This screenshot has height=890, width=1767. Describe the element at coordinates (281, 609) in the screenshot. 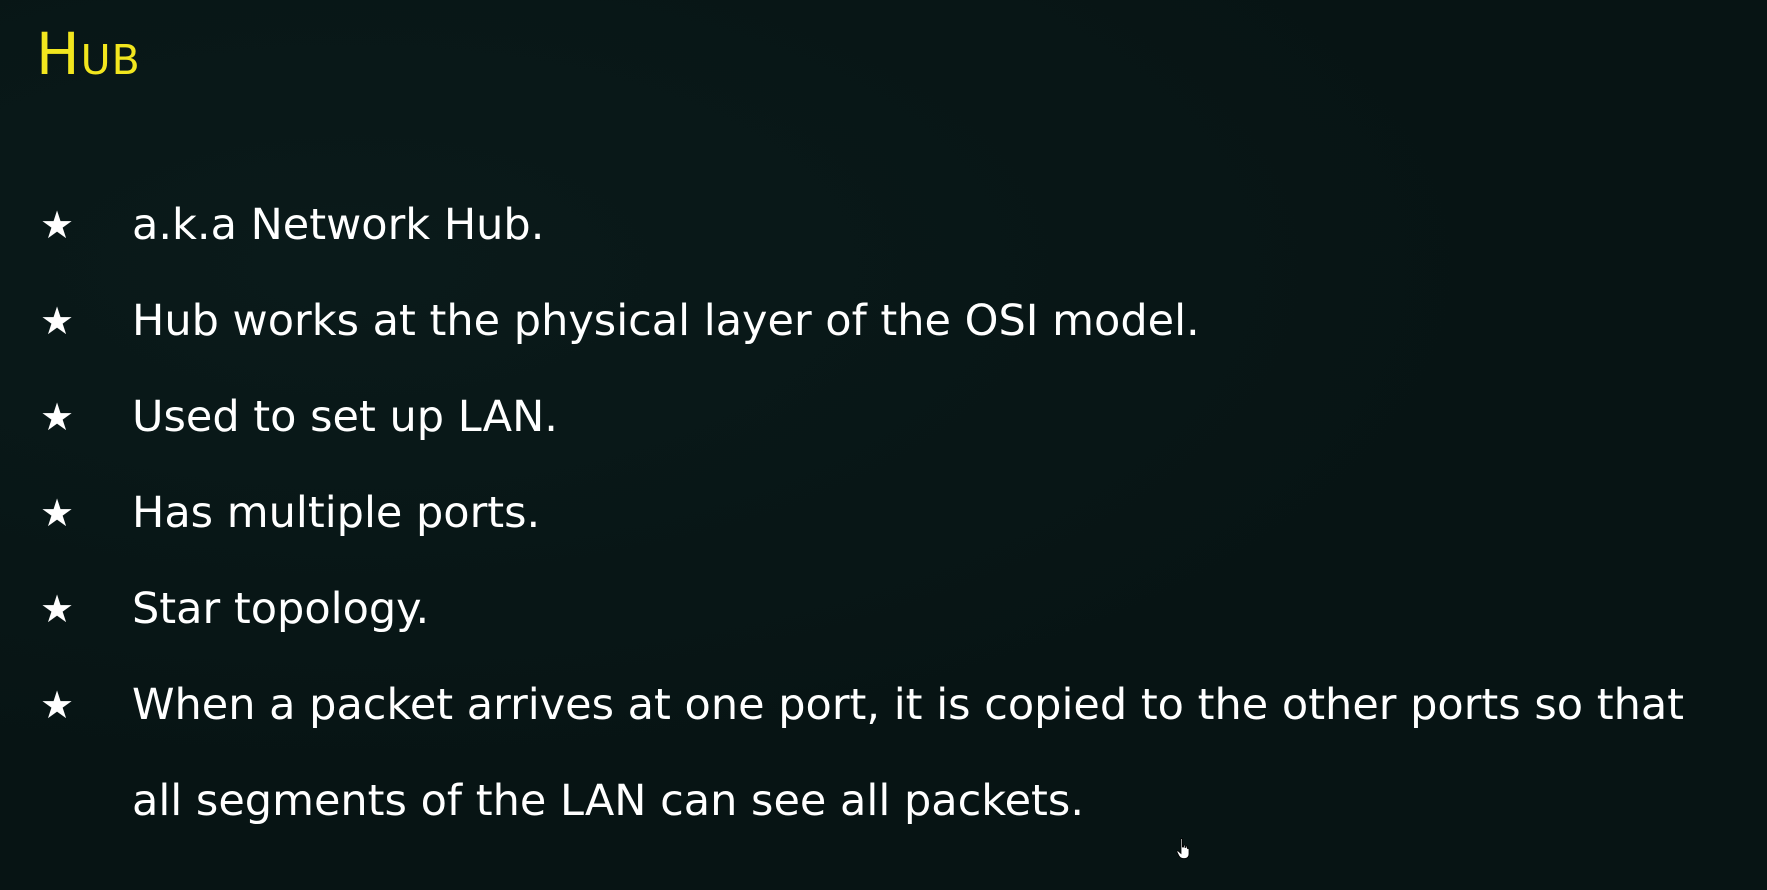

I see `bullet-text: Star topology.` at that location.